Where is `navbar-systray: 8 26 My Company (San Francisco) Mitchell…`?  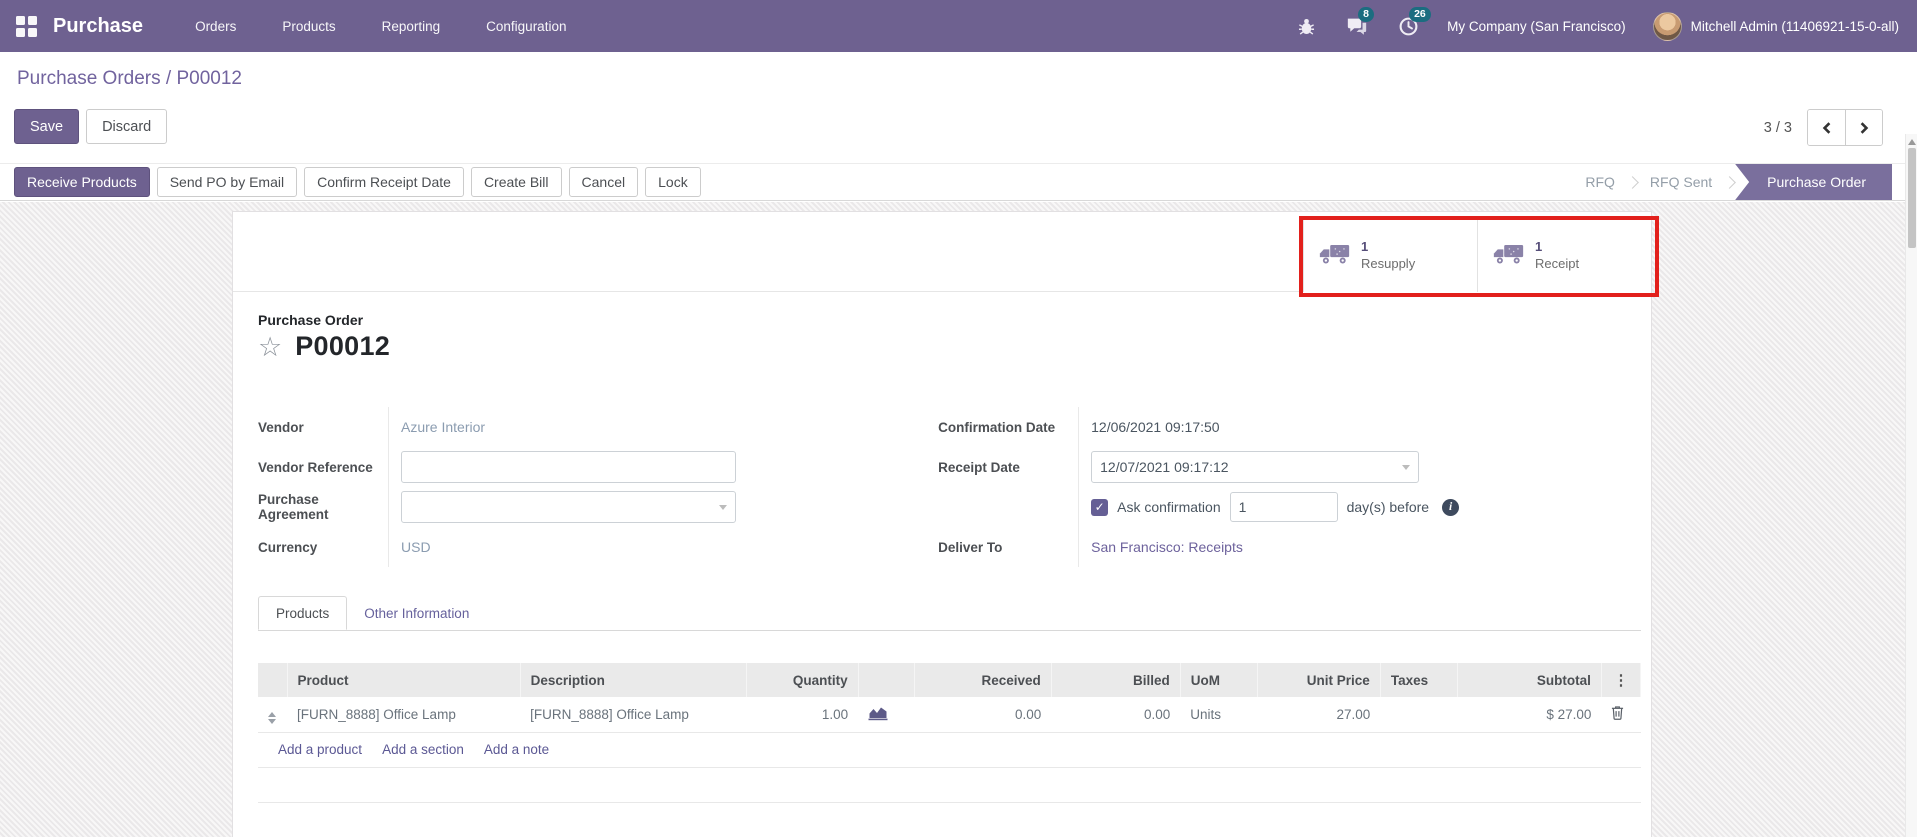
navbar-systray: 8 26 My Company (San Francisco) Mitchell… is located at coordinates (1596, 24).